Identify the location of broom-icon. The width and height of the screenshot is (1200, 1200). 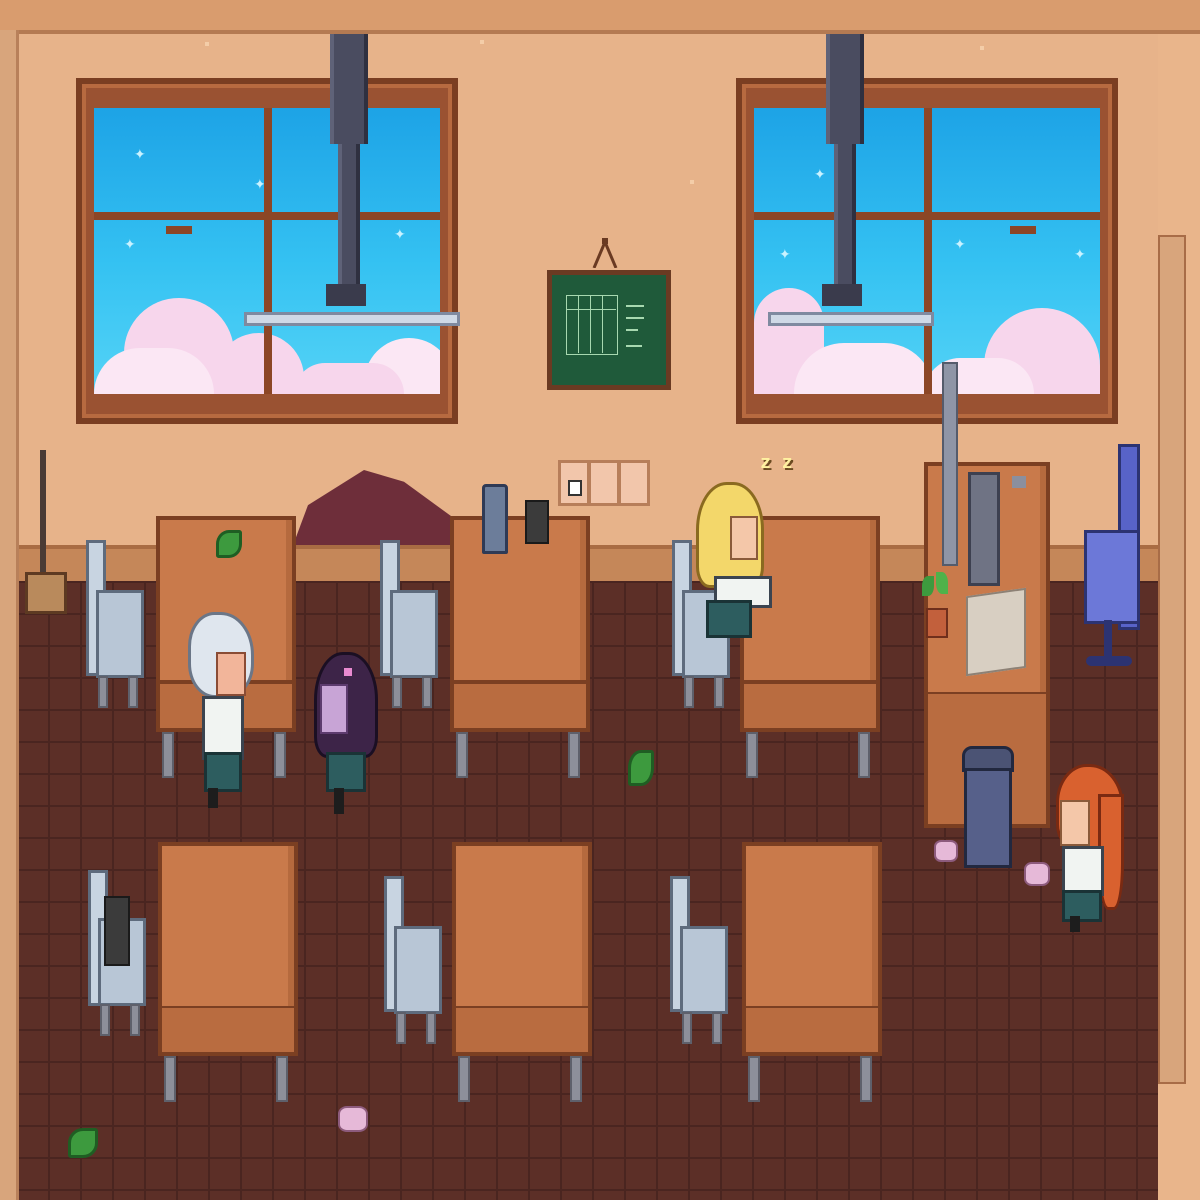
(46, 593).